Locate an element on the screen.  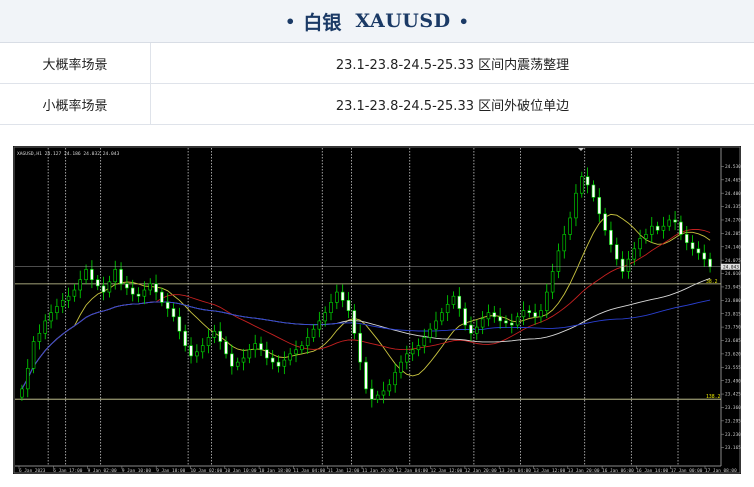
price-tick-label: 24.140 is located at coordinates (733, 247).